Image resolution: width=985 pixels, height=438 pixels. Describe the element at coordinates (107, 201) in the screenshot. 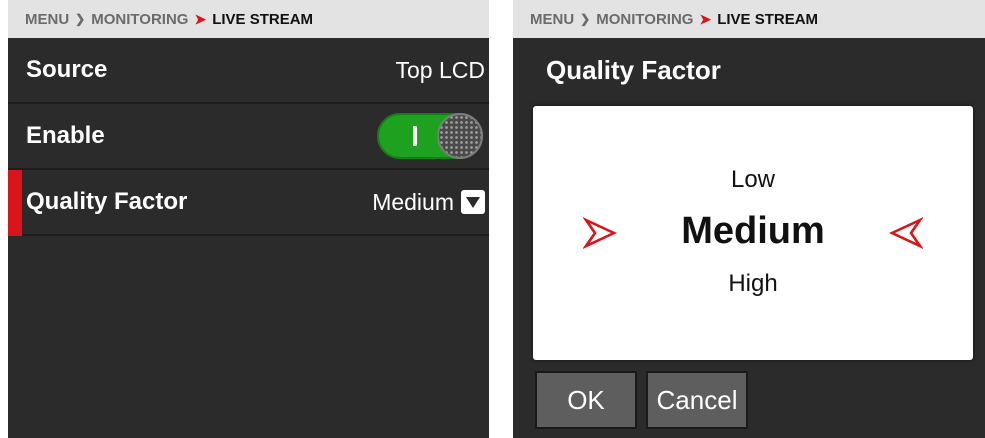

I see `quality-factor-label: Quality Factor` at that location.